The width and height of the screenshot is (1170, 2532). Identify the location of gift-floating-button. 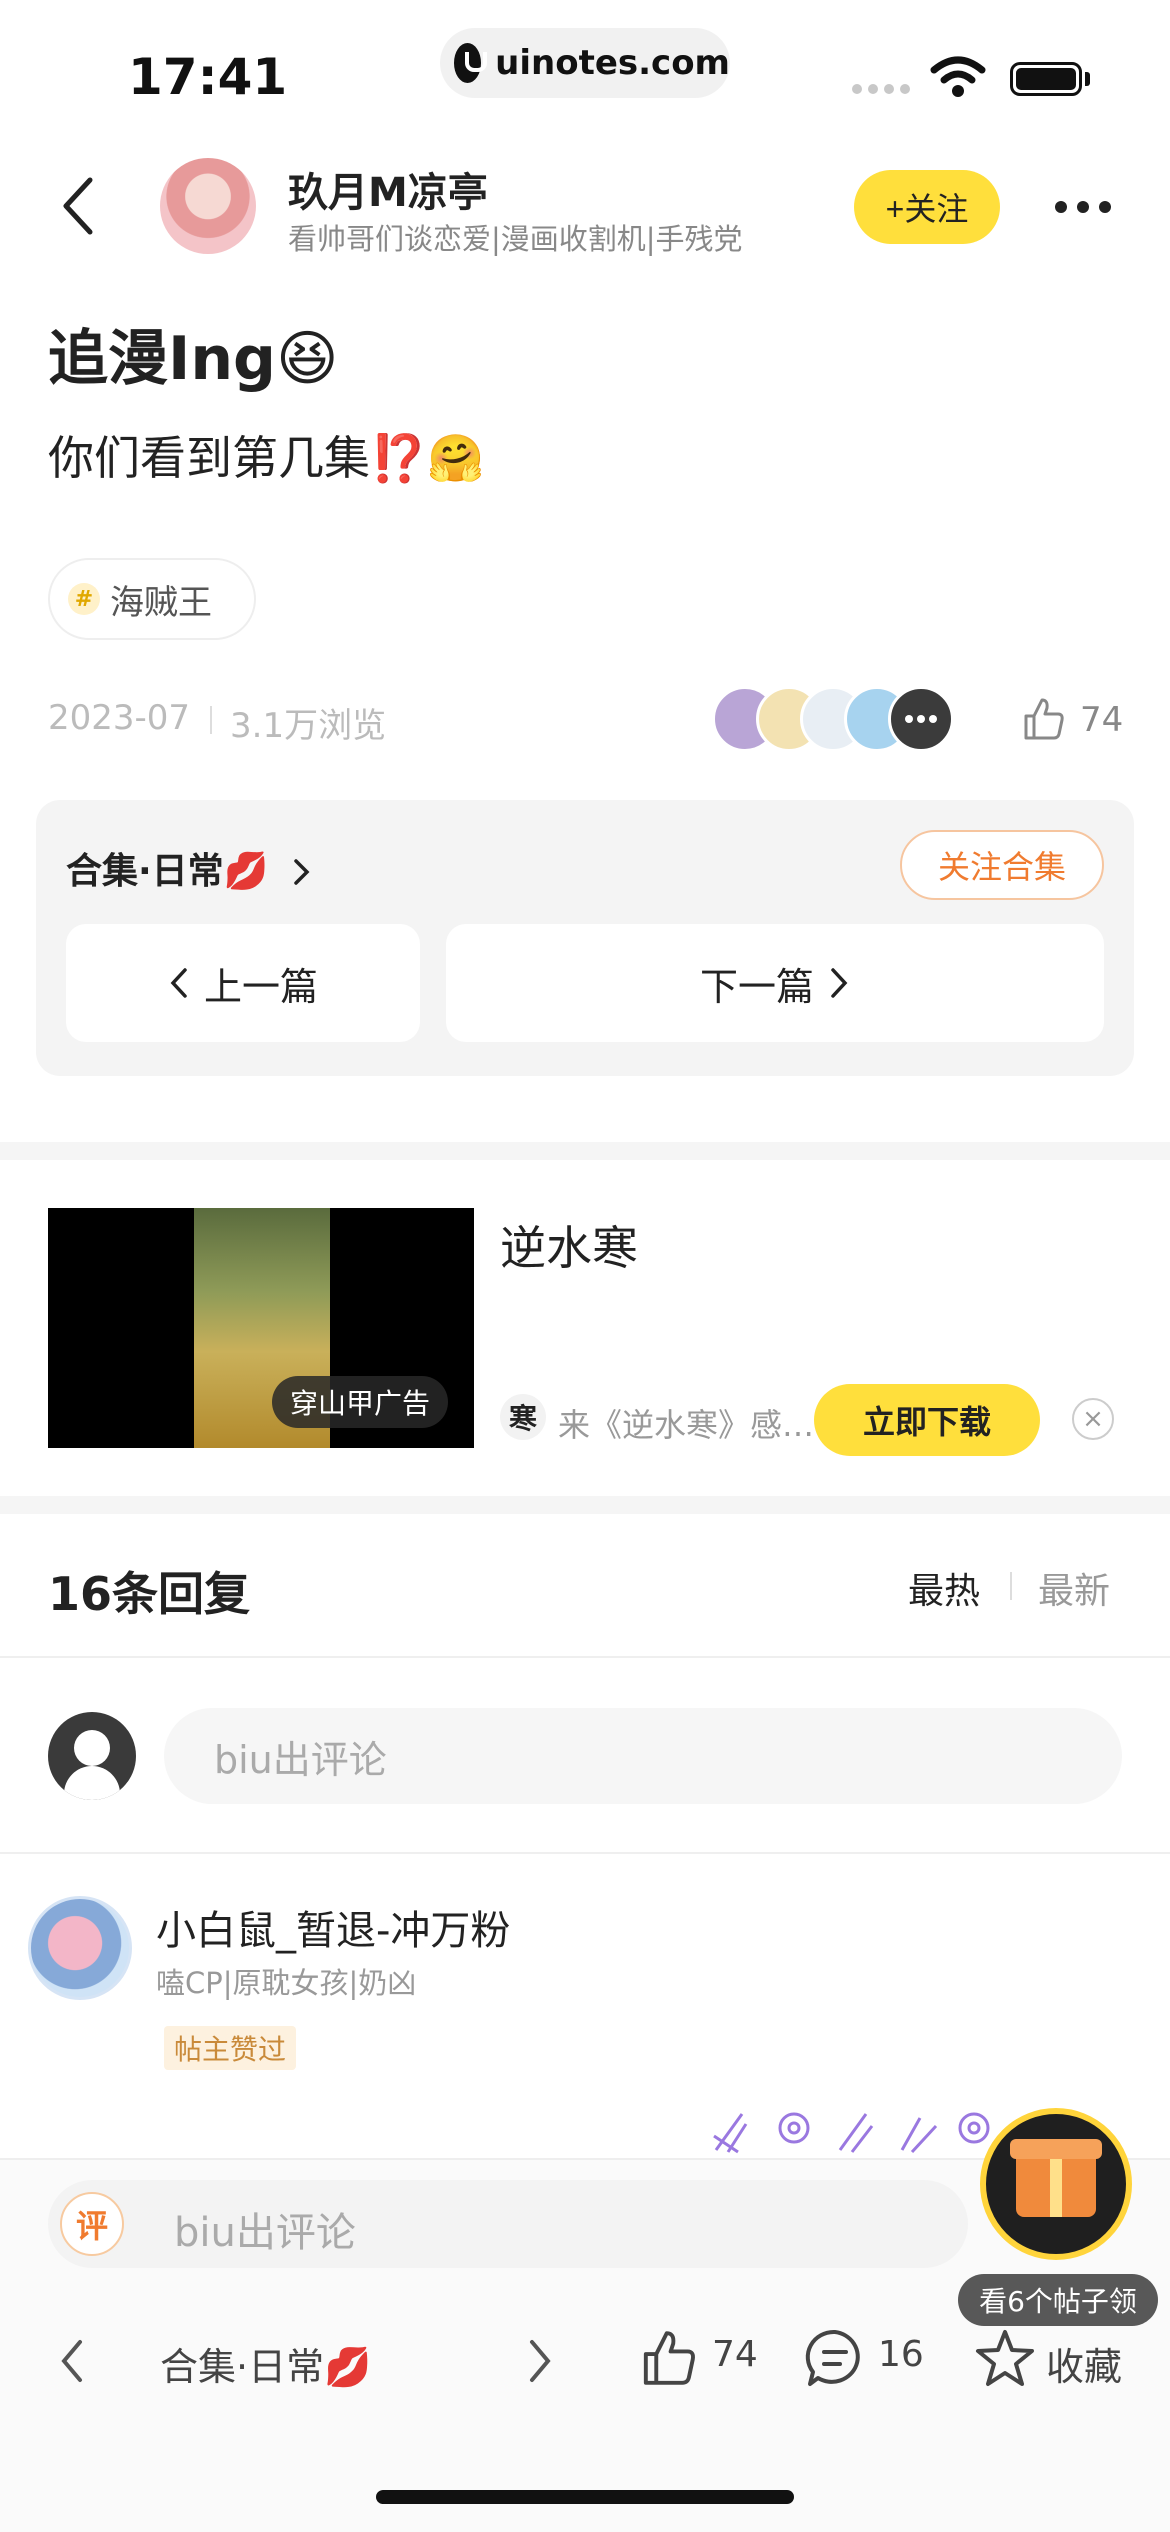
(1056, 2184).